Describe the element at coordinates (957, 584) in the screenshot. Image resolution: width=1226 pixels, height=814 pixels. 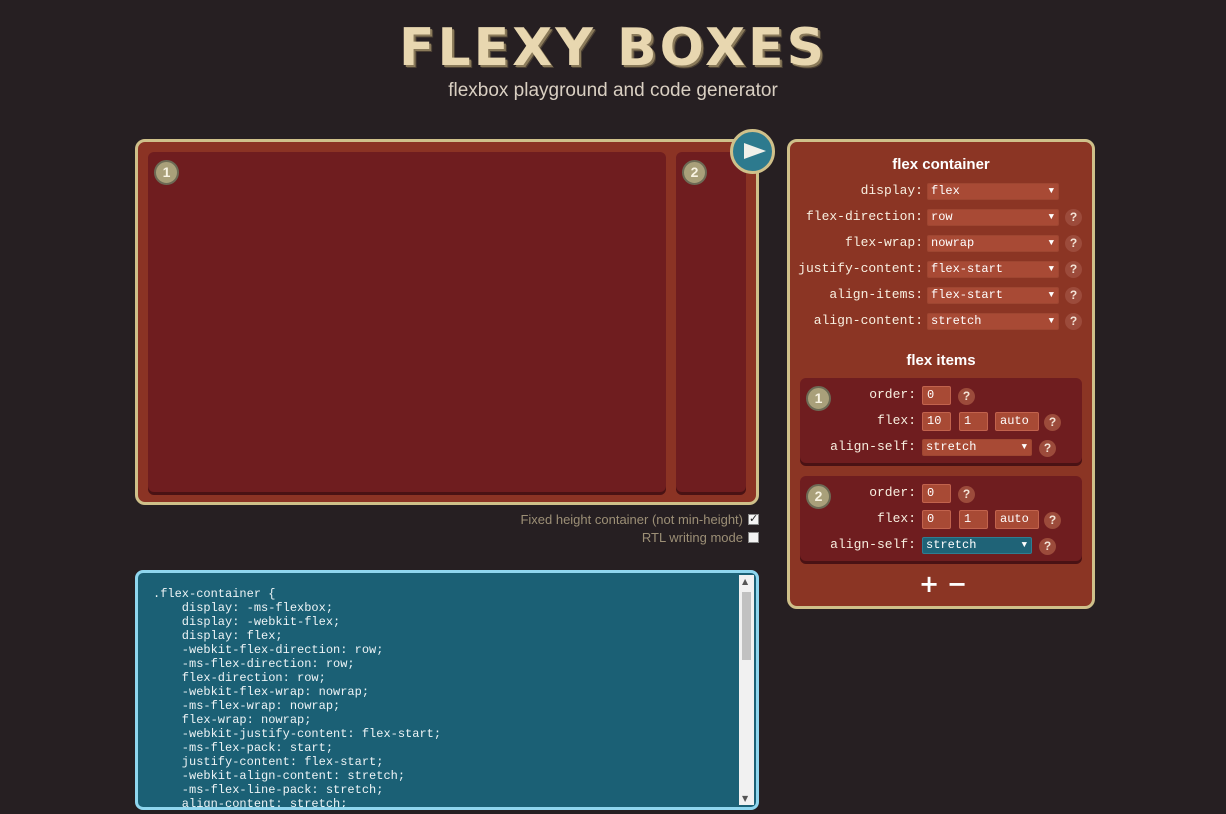
I see `remove-item-button: −` at that location.